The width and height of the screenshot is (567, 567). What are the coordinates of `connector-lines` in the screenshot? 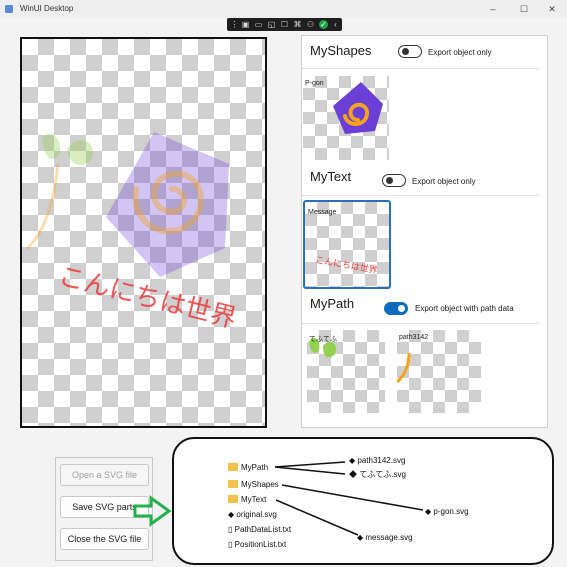 It's located at (349, 498).